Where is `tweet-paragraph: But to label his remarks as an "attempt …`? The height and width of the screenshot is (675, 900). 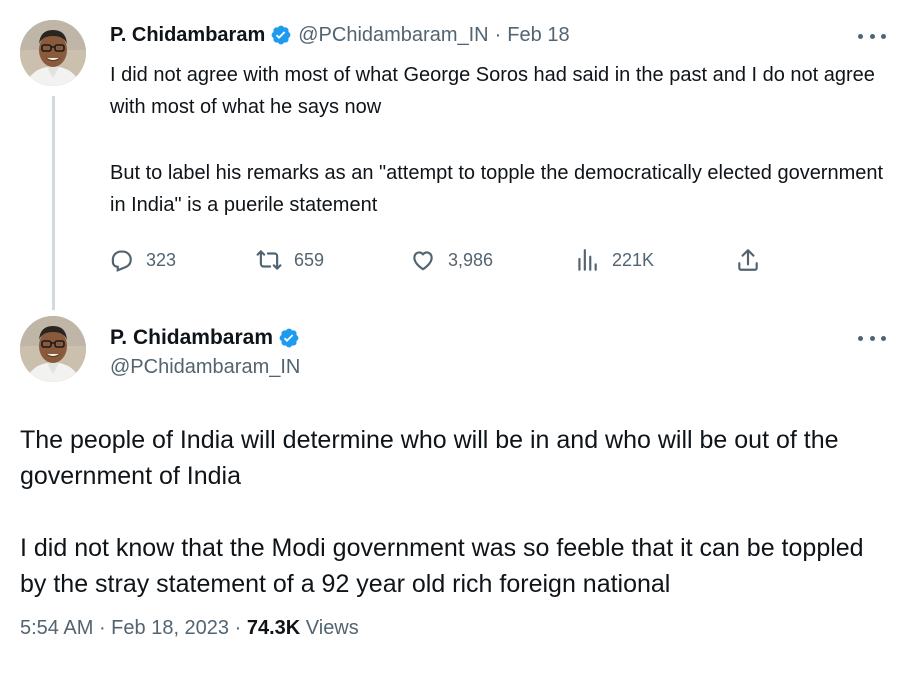 tweet-paragraph: But to label his remarks as an "attempt … is located at coordinates (497, 189).